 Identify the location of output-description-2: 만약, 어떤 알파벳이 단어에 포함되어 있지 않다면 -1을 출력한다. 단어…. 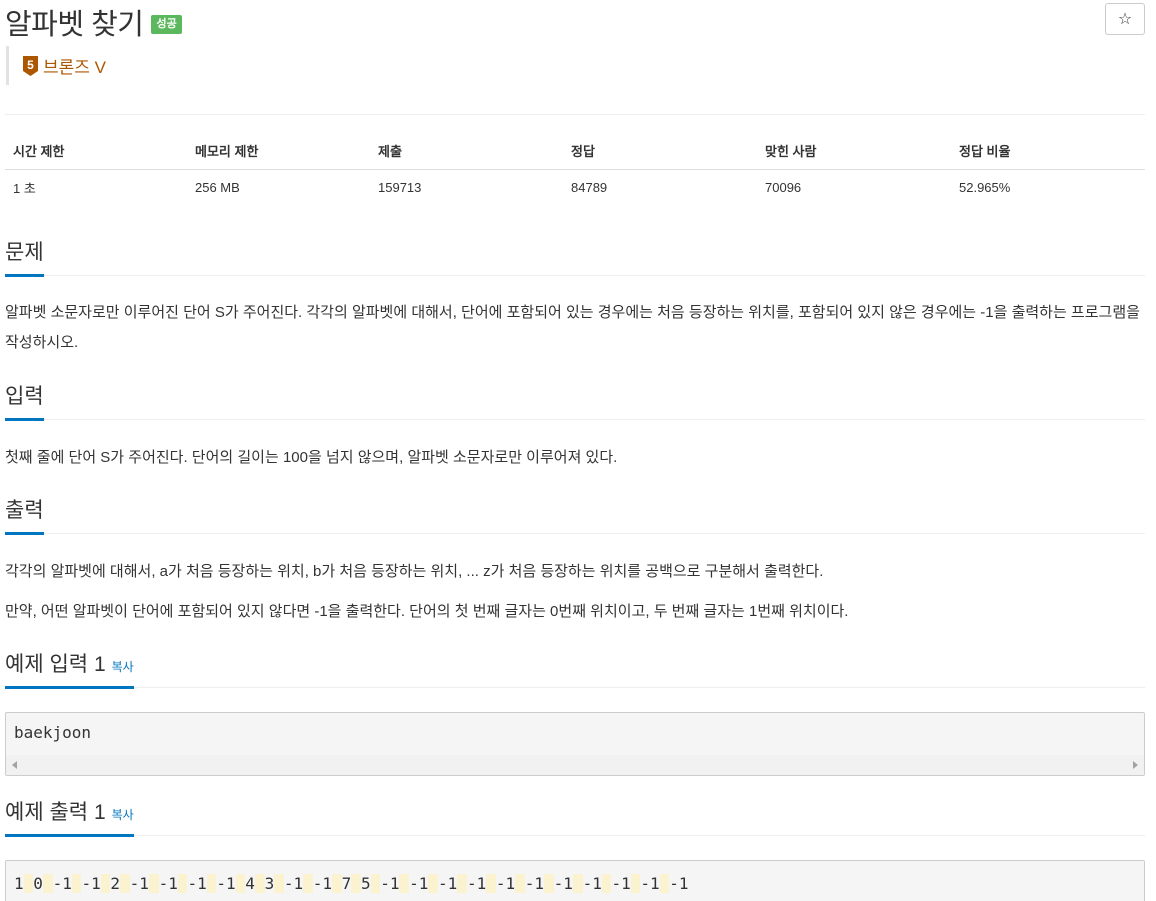
(427, 611).